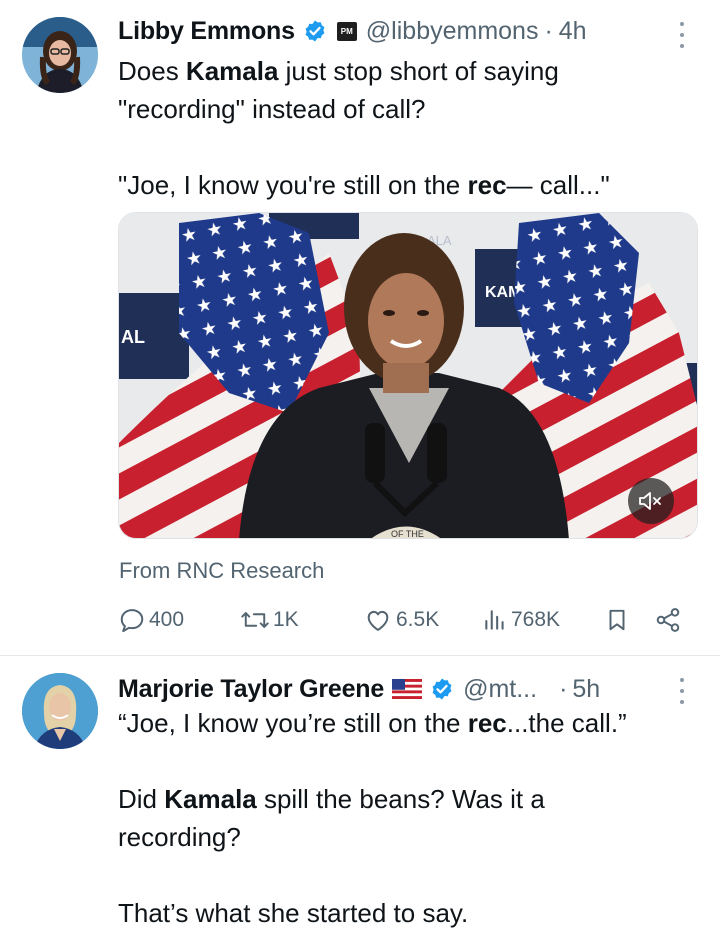 The height and width of the screenshot is (941, 720). I want to click on reply-icon, so click(132, 621).